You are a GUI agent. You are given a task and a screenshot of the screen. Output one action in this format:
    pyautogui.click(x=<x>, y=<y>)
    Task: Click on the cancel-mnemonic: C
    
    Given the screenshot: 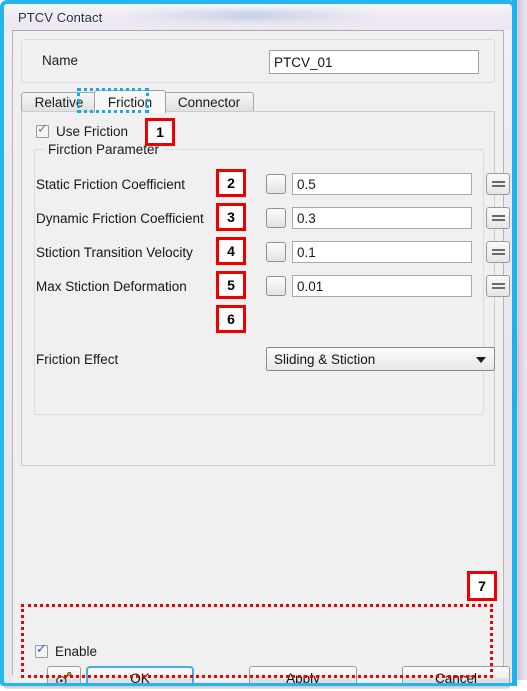 What is the action you would take?
    pyautogui.click(x=439, y=677)
    